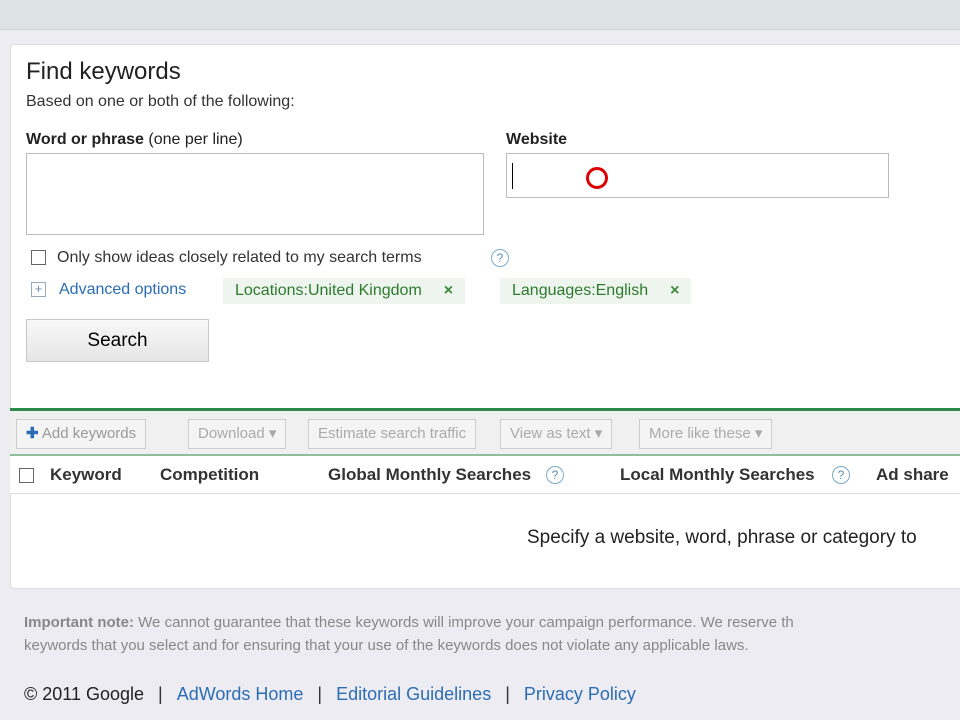 The image size is (960, 720). I want to click on advanced-options-link: Advanced options, so click(122, 290).